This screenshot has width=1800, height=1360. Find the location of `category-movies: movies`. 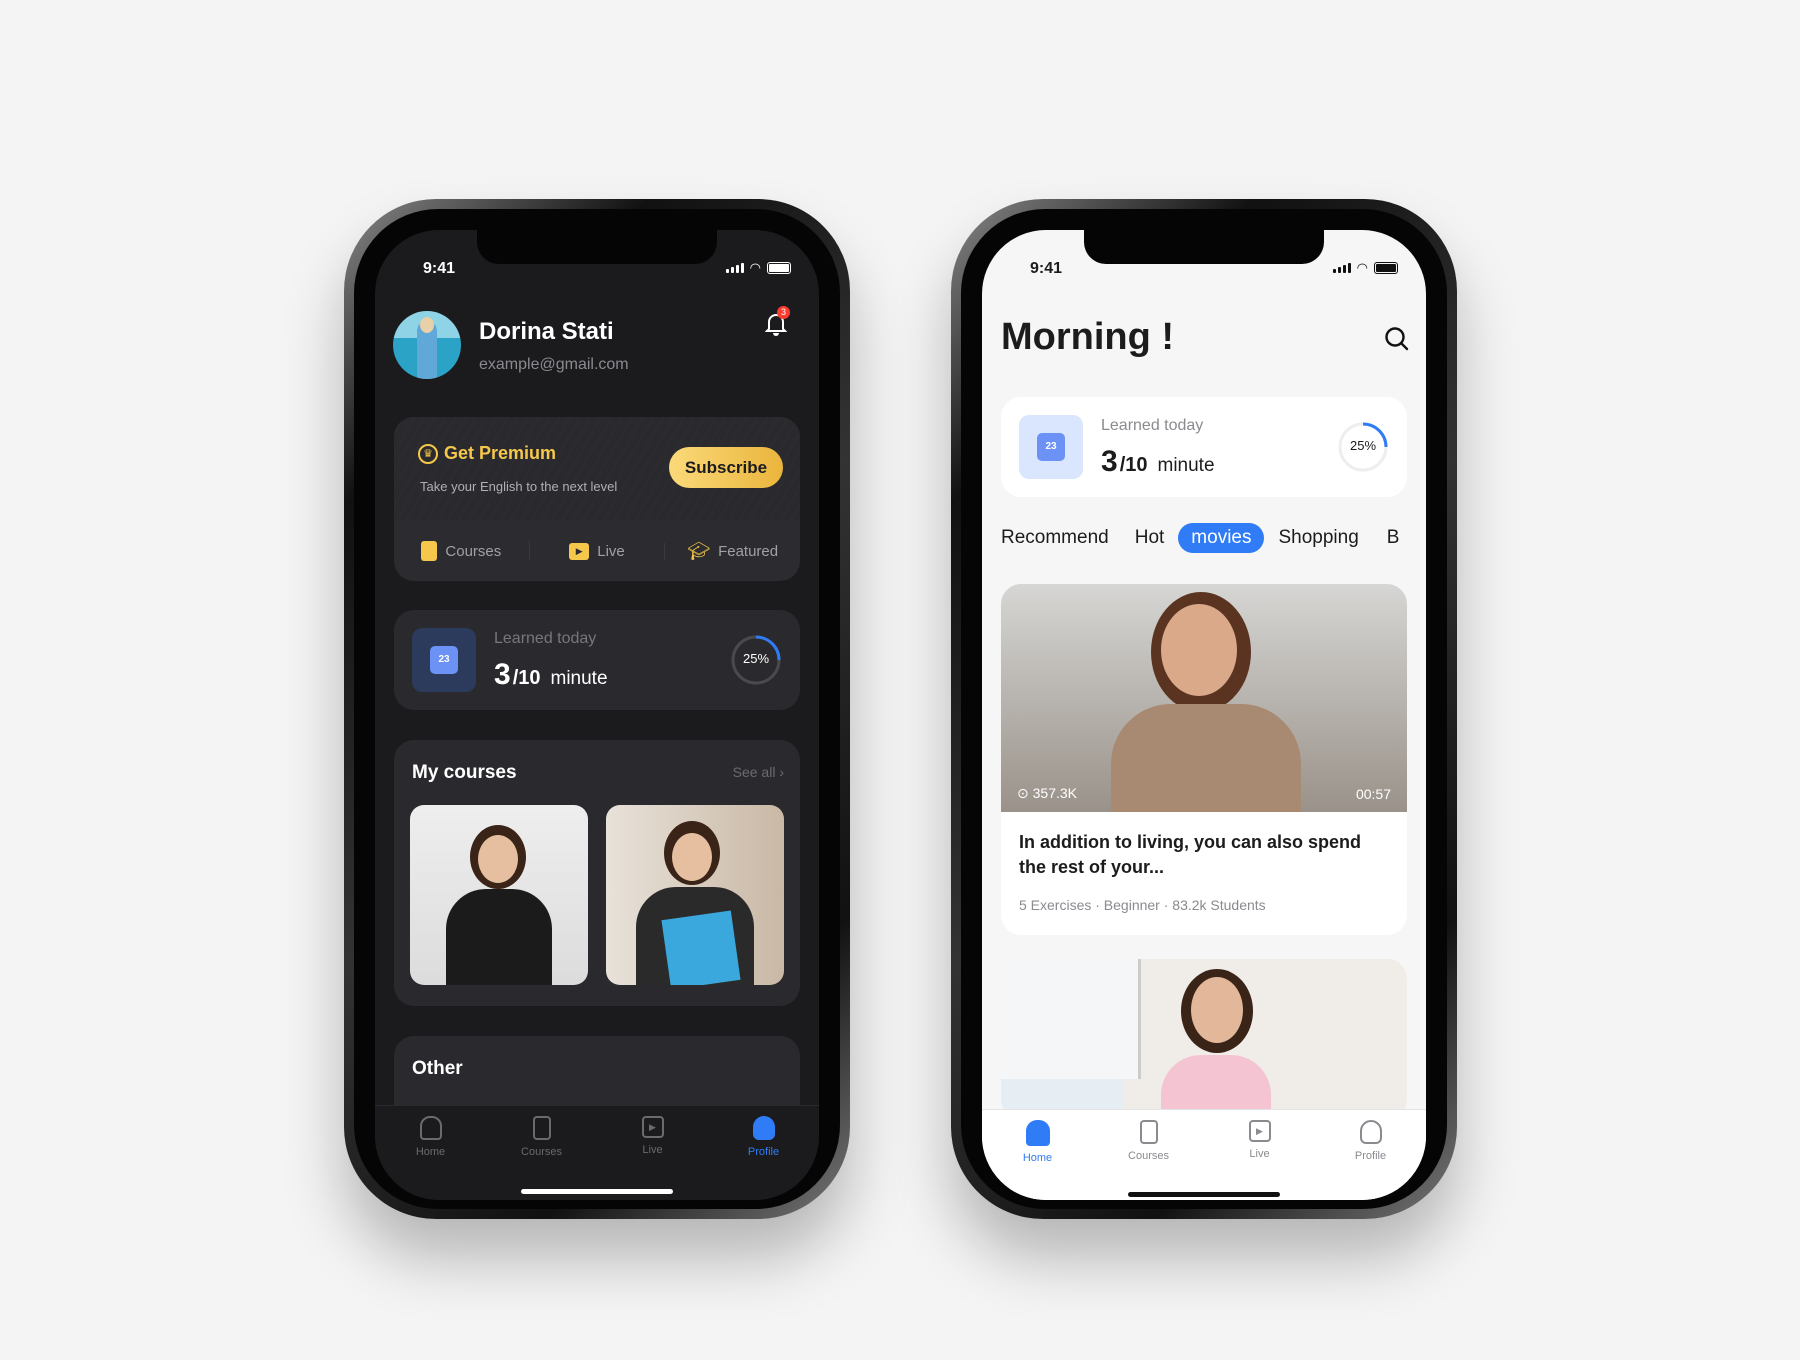

category-movies: movies is located at coordinates (1221, 538).